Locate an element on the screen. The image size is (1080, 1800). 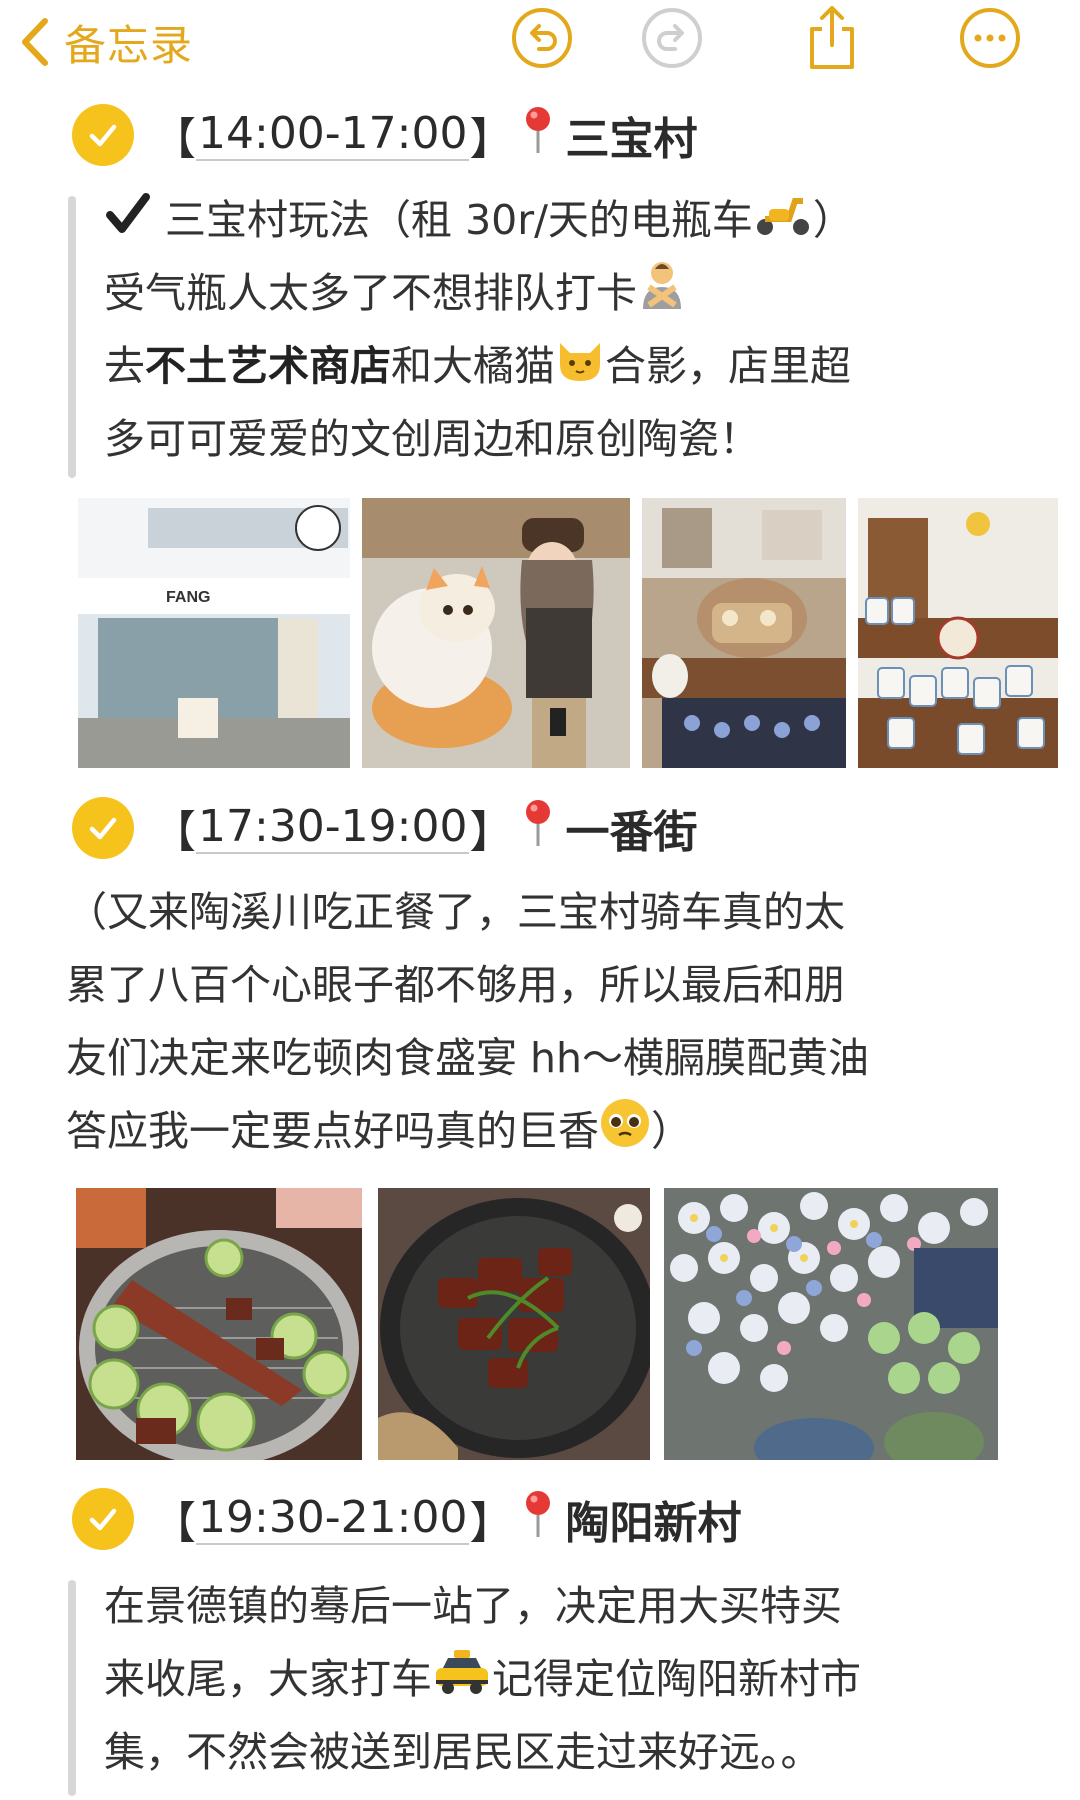
pleading-face-icon is located at coordinates (625, 1134).